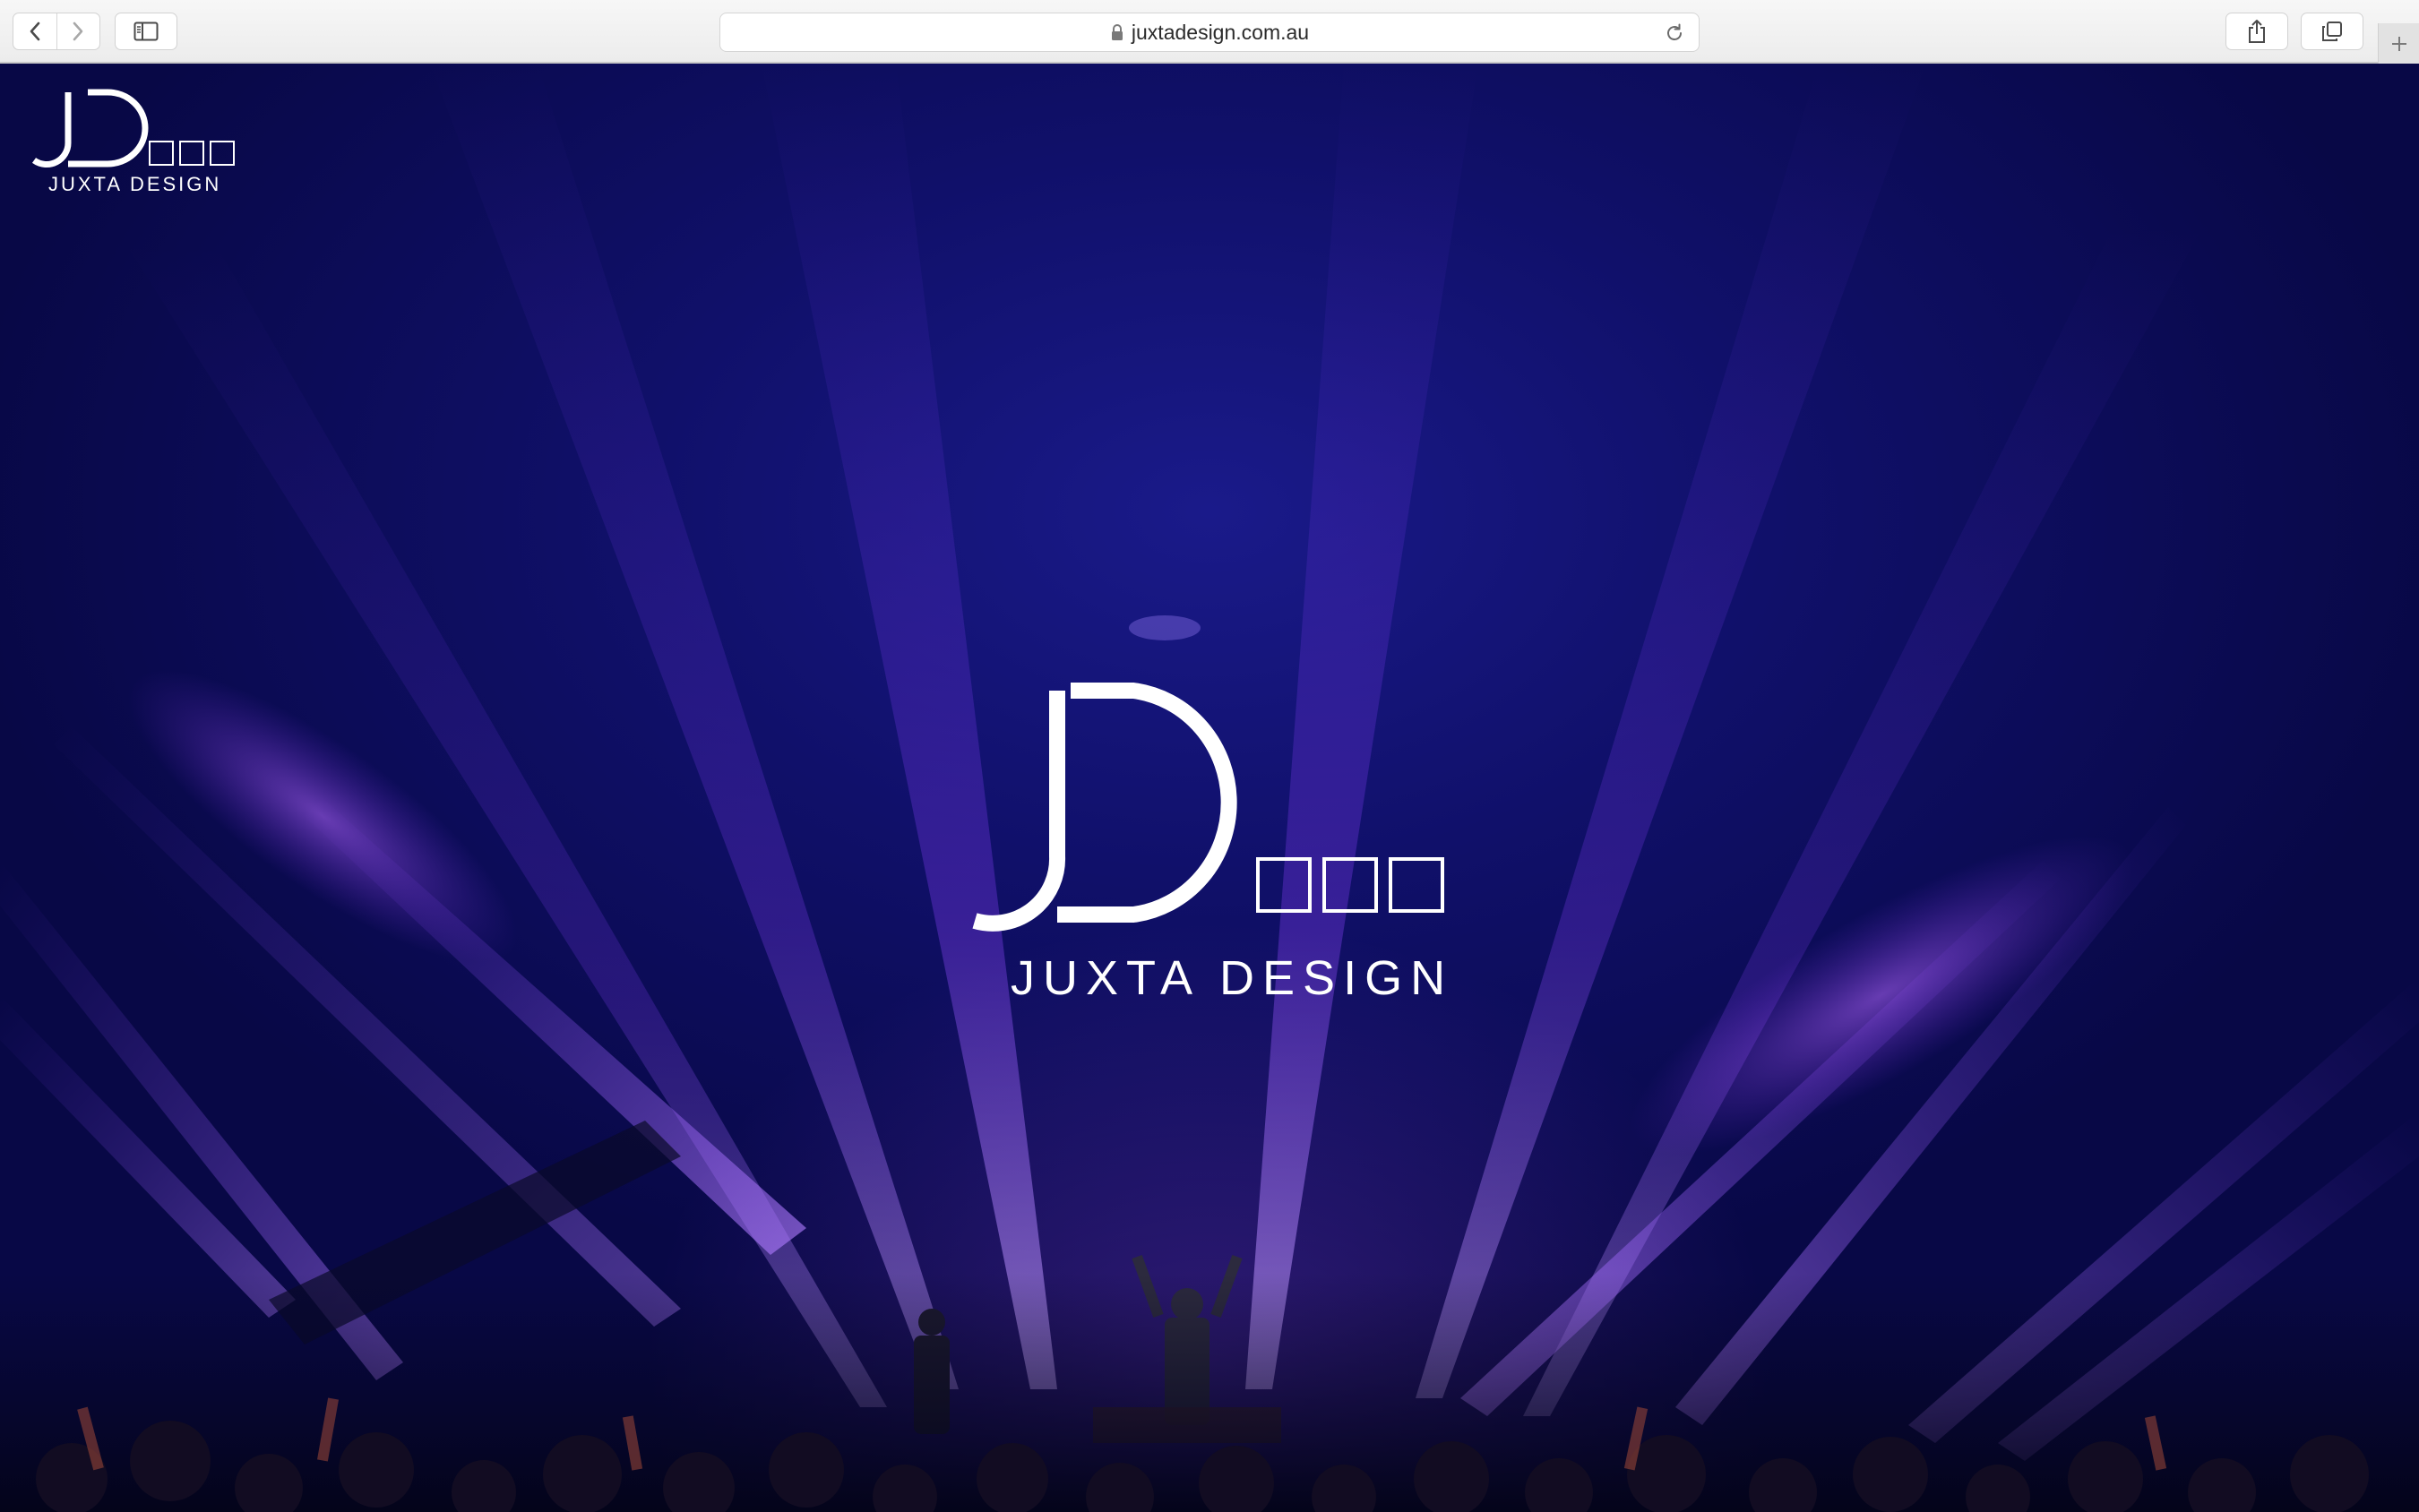 This screenshot has height=1512, width=2419. I want to click on share-icon, so click(2257, 32).